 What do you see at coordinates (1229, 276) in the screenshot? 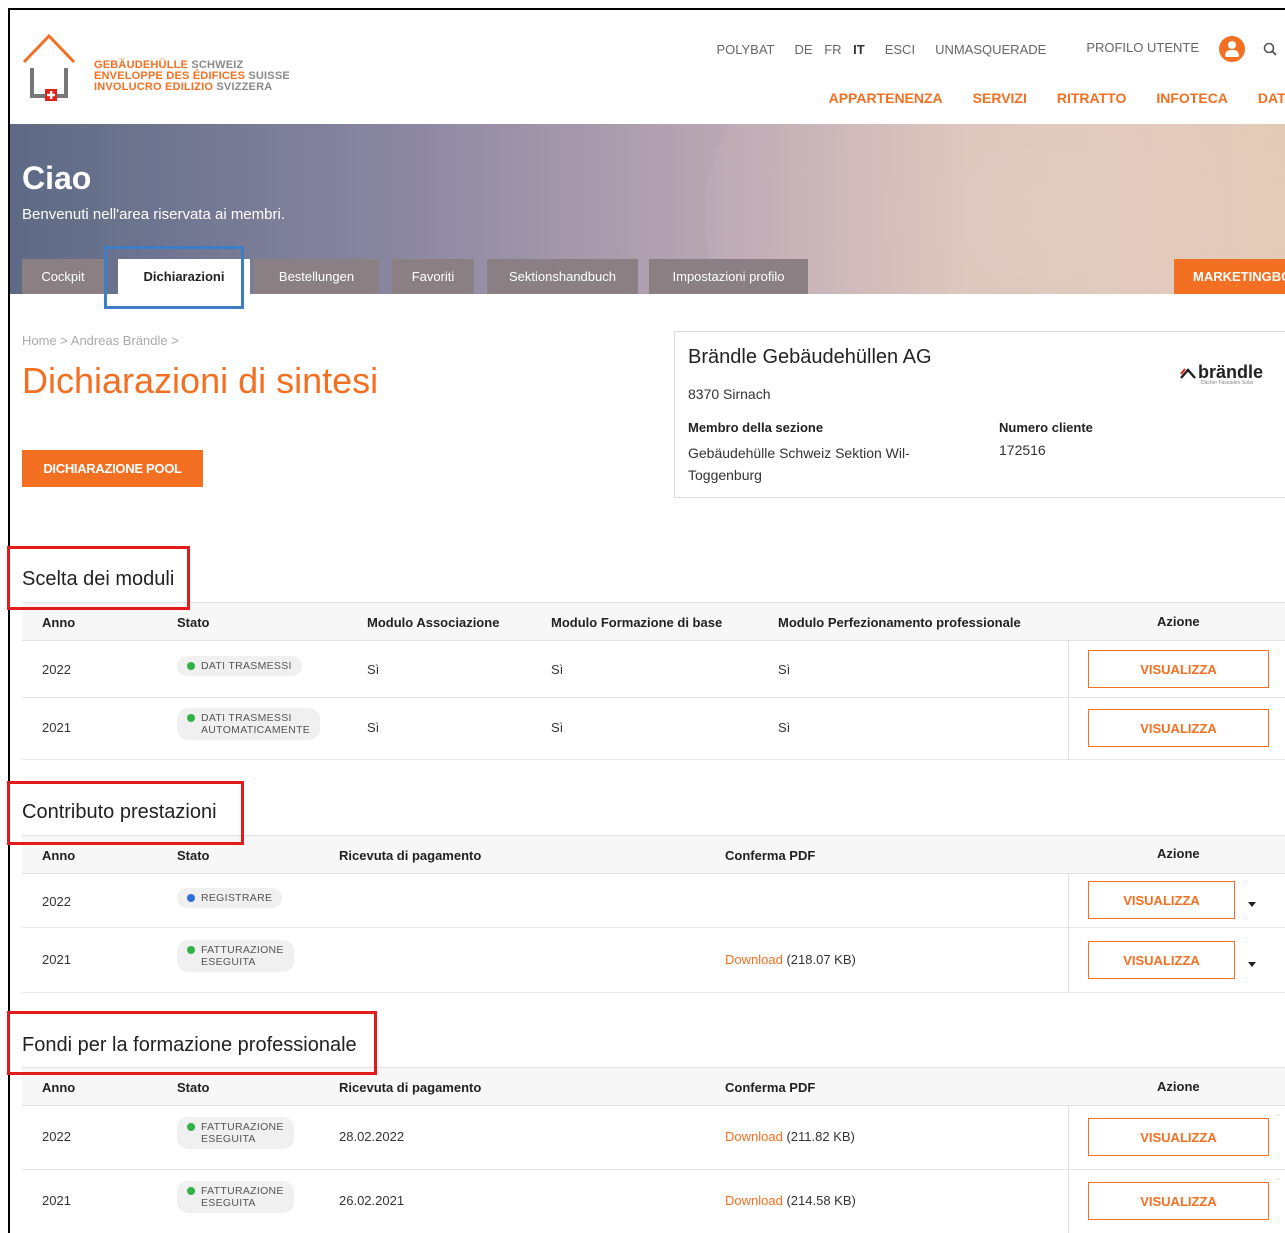
I see `tab-marketingbox: MARKETINGBOX` at bounding box center [1229, 276].